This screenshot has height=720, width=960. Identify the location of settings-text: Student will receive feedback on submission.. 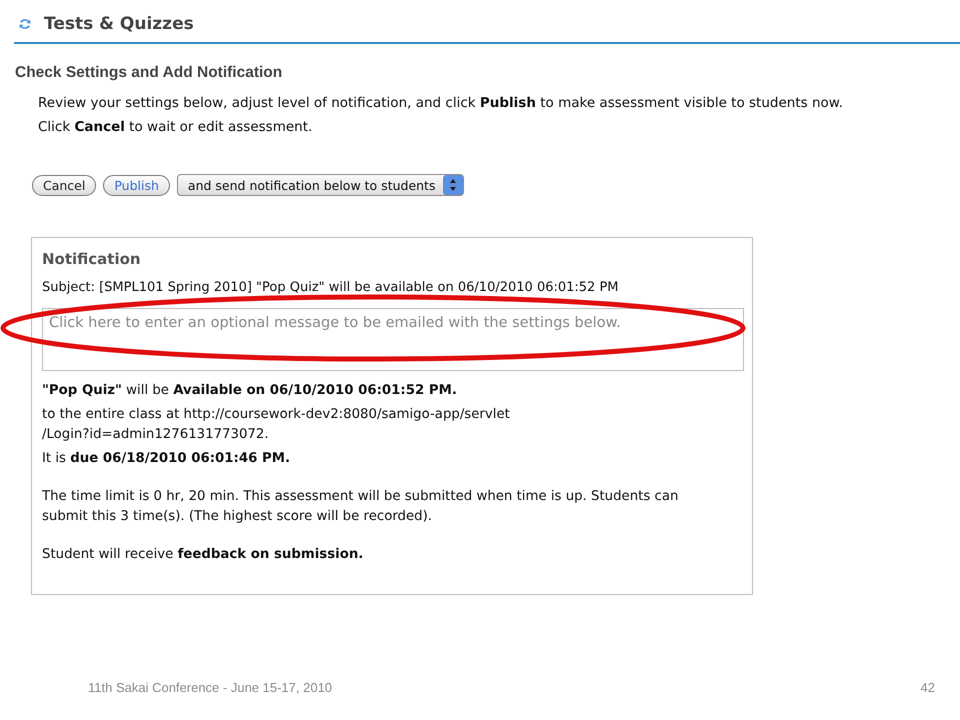
(203, 555).